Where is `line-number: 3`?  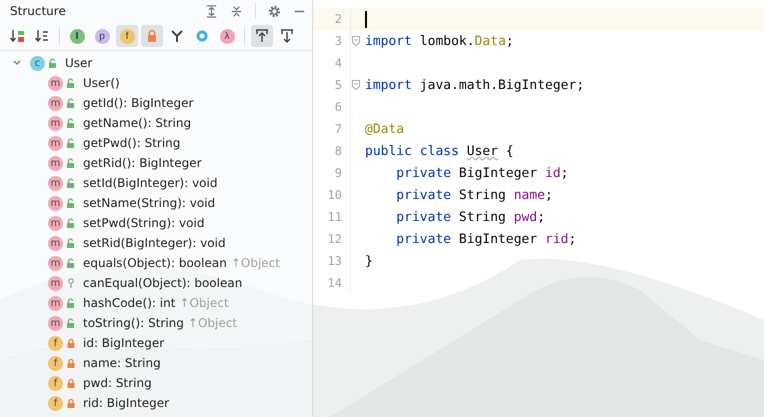 line-number: 3 is located at coordinates (332, 41).